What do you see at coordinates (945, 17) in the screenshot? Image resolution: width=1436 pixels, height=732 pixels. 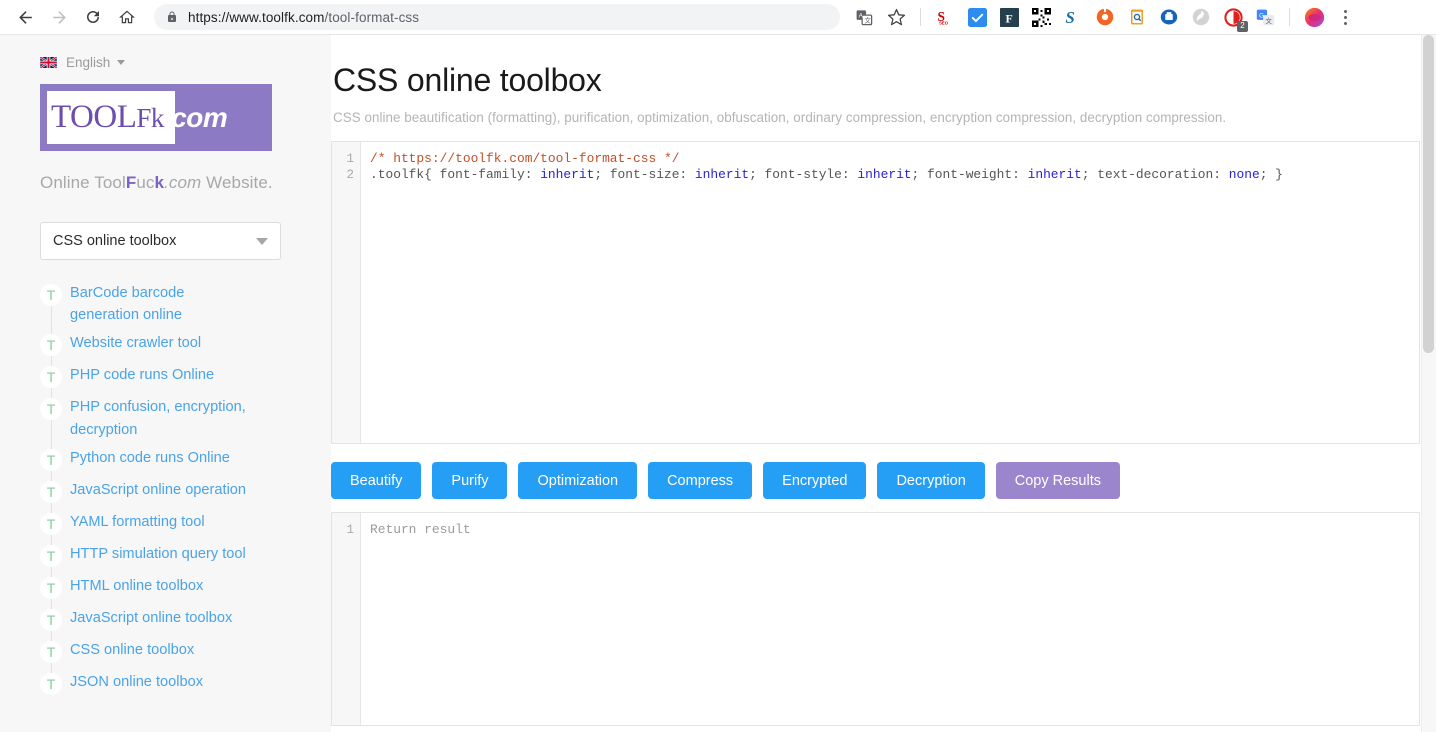 I see `seo-extension-icon: S SEO` at bounding box center [945, 17].